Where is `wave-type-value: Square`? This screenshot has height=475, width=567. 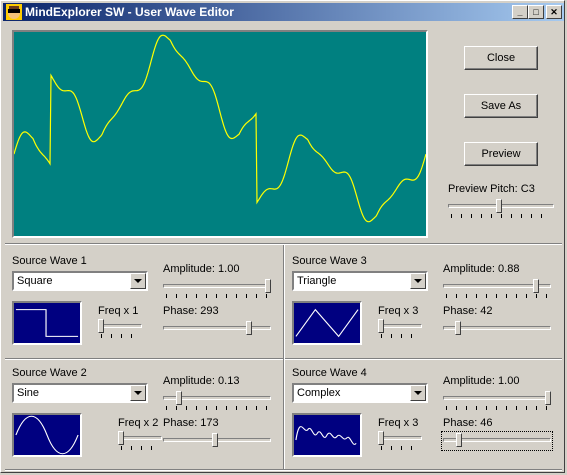 wave-type-value: Square is located at coordinates (35, 281).